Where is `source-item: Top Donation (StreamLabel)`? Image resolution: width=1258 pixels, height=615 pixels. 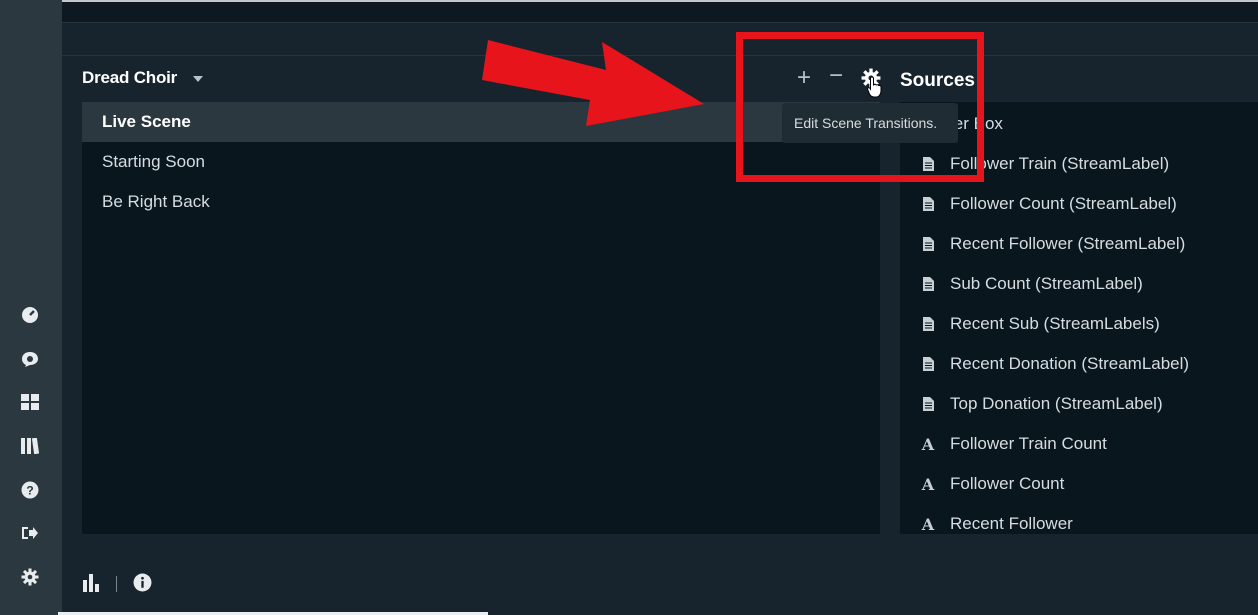
source-item: Top Donation (StreamLabel) is located at coordinates (1079, 404).